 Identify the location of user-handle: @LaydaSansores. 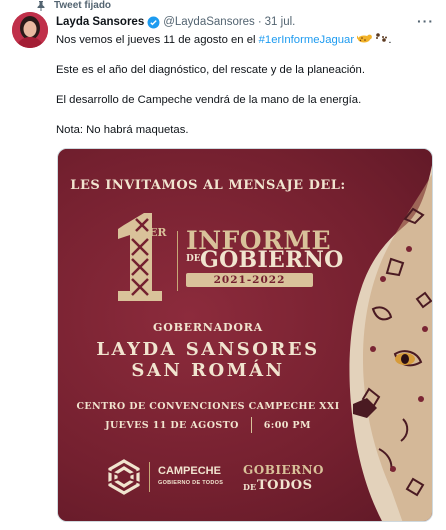
(209, 22).